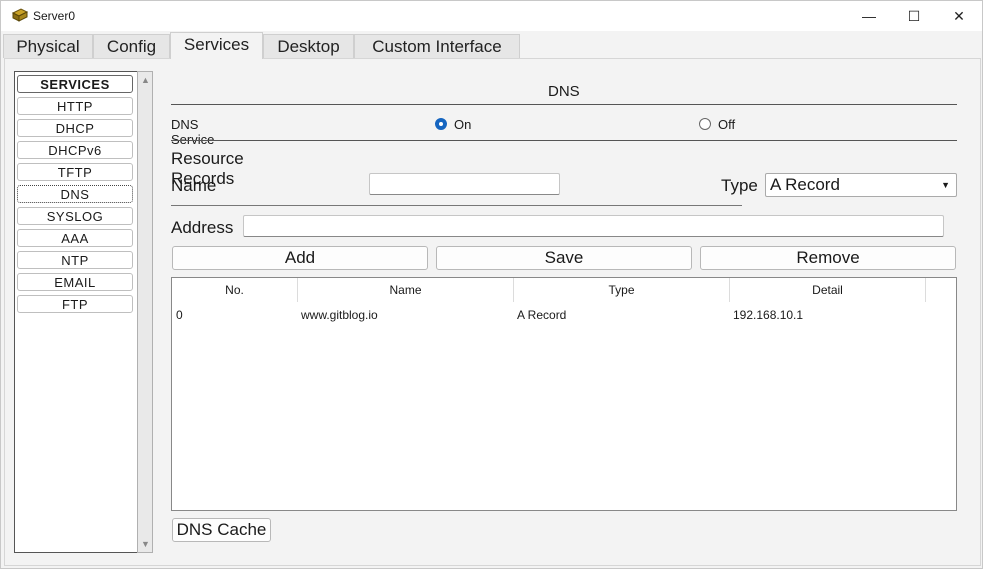 Image resolution: width=983 pixels, height=569 pixels. Describe the element at coordinates (564, 258) in the screenshot. I see `save-button: Save` at that location.